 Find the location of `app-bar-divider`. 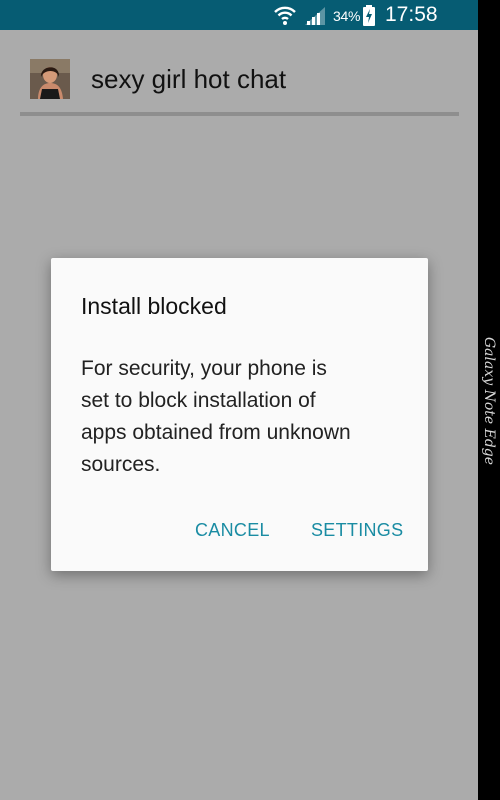

app-bar-divider is located at coordinates (239, 114).